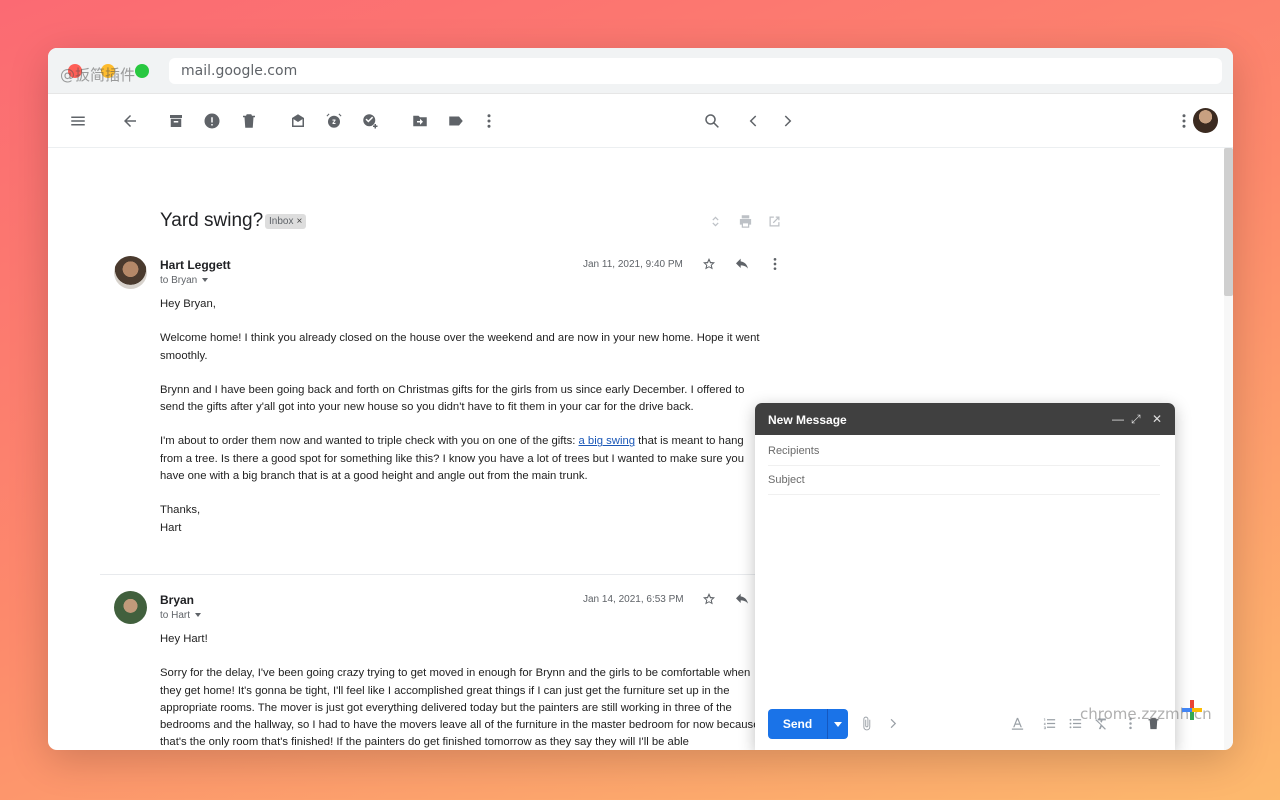 Image resolution: width=1280 pixels, height=800 pixels. I want to click on sender-name: Hart Leggett, so click(195, 265).